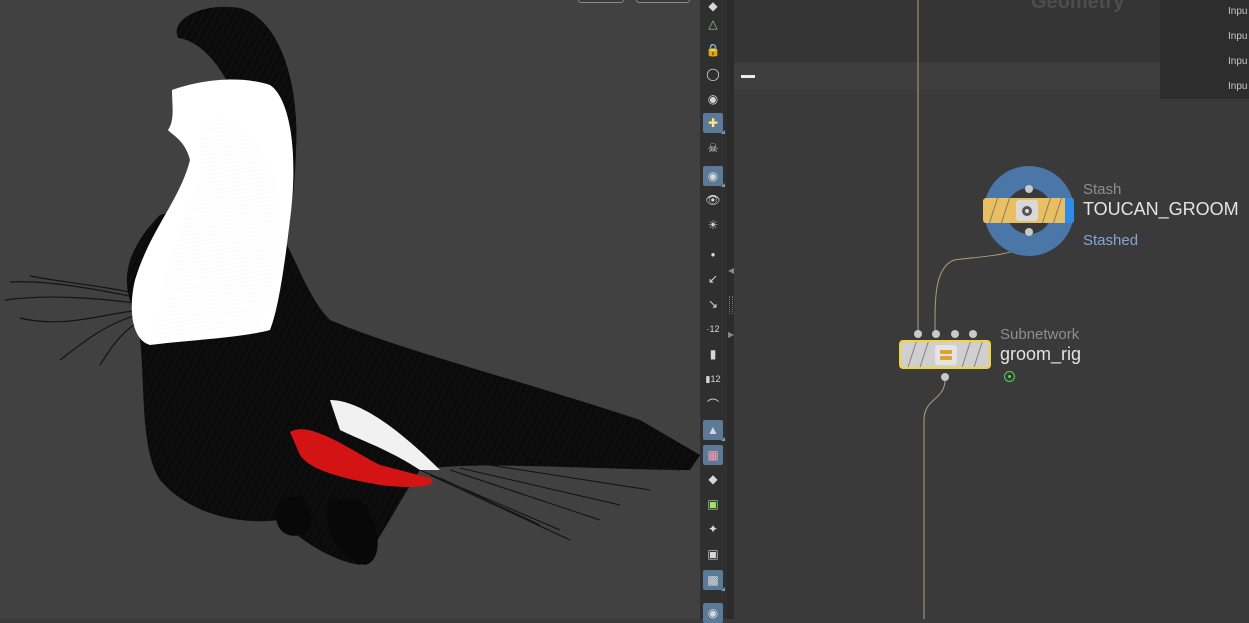 The height and width of the screenshot is (623, 1249). I want to click on light-icon: ☀, so click(713, 225).